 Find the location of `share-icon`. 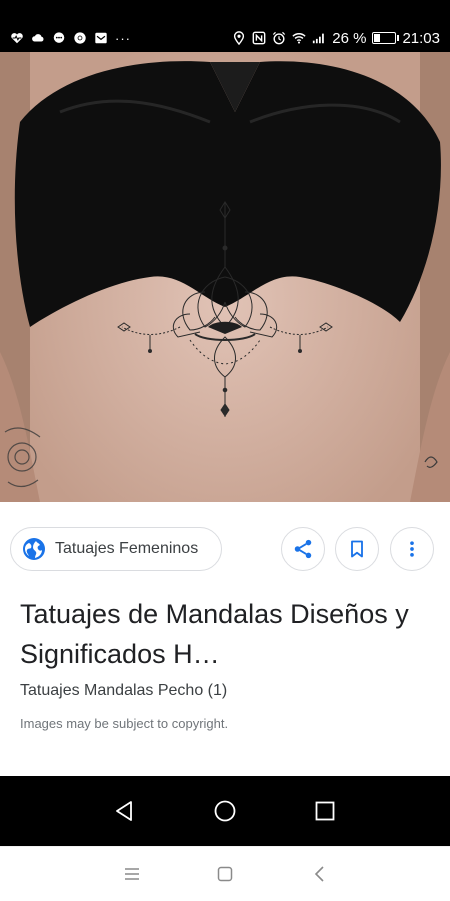

share-icon is located at coordinates (303, 549).